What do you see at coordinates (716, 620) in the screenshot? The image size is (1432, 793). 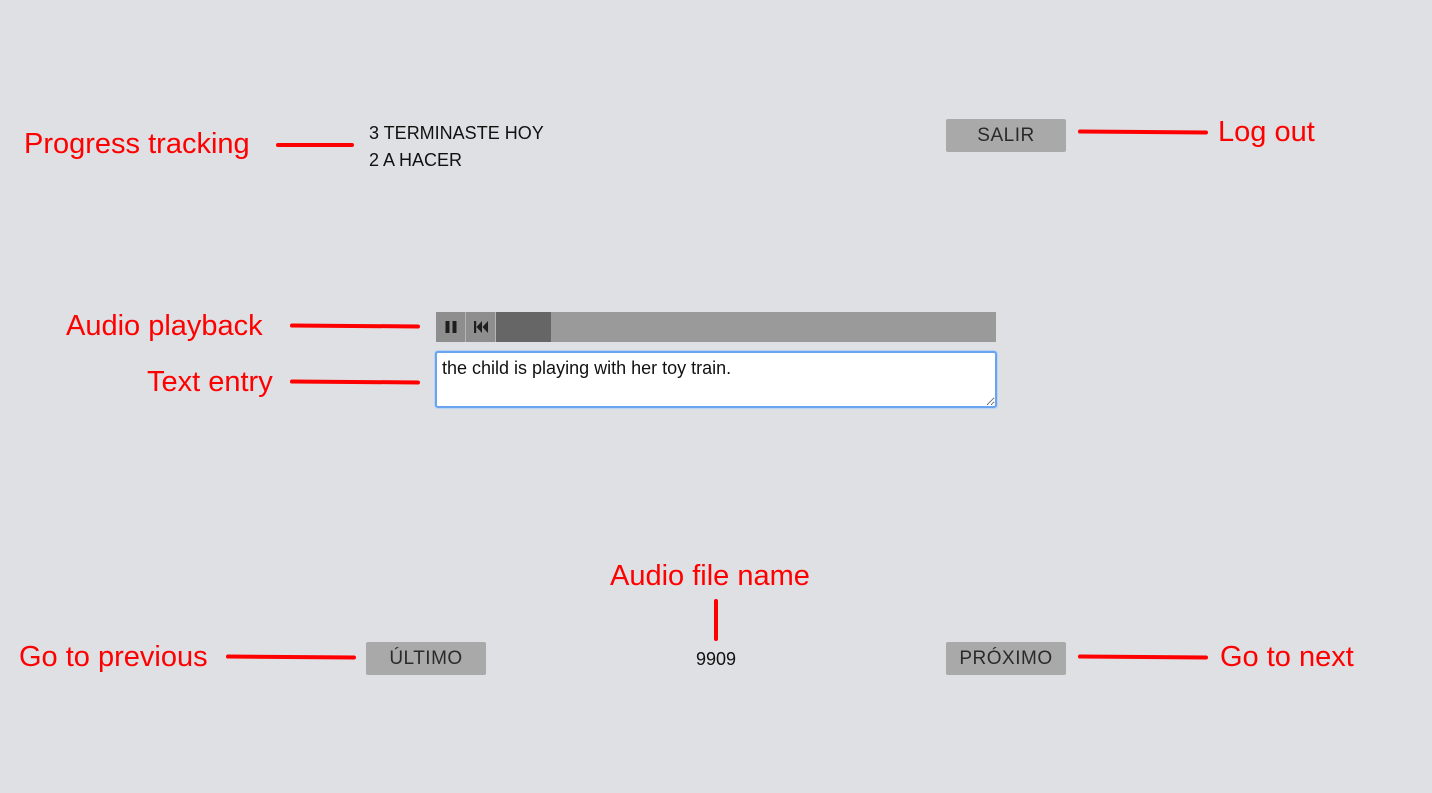 I see `annotation-arrow-file-name` at bounding box center [716, 620].